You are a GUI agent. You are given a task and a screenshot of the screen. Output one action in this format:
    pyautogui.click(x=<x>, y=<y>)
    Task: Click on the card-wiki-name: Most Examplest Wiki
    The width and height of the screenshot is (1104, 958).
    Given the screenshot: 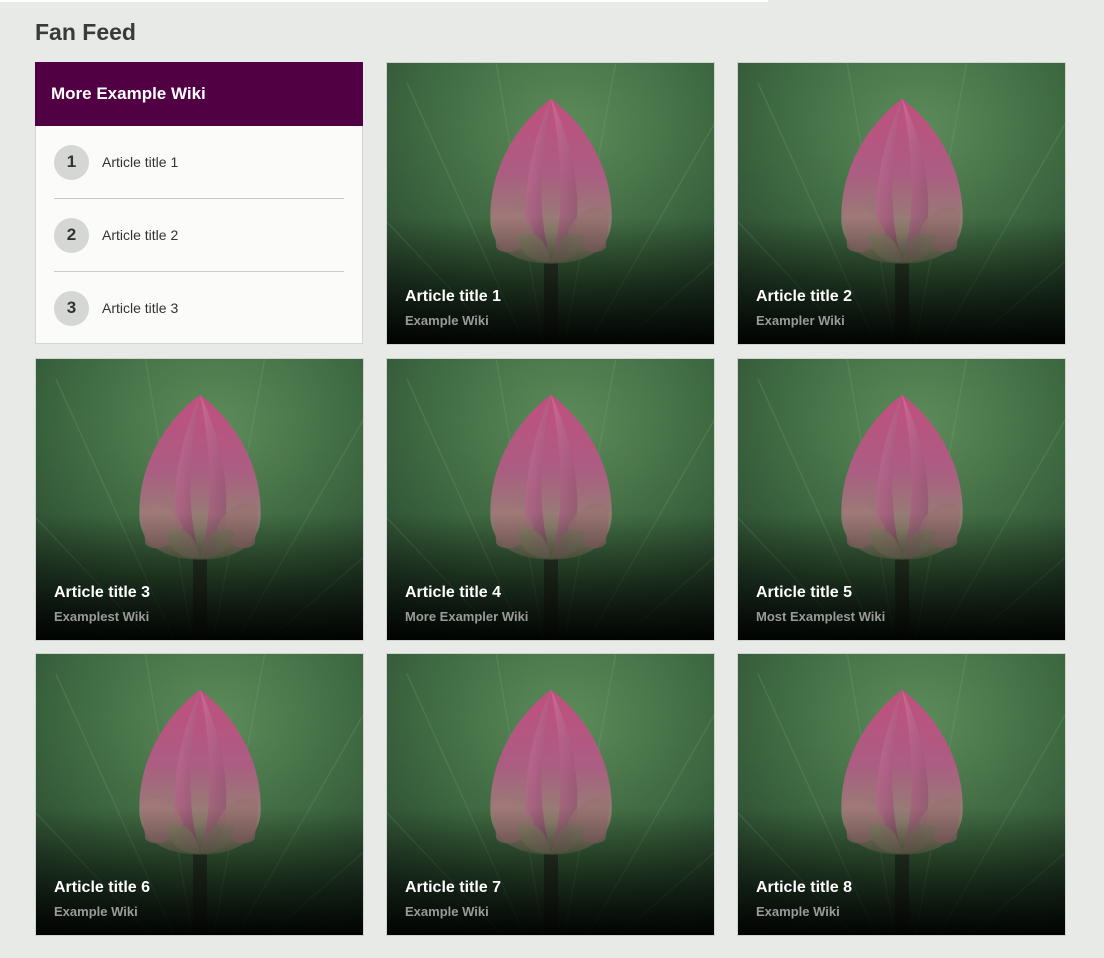 What is the action you would take?
    pyautogui.click(x=821, y=616)
    